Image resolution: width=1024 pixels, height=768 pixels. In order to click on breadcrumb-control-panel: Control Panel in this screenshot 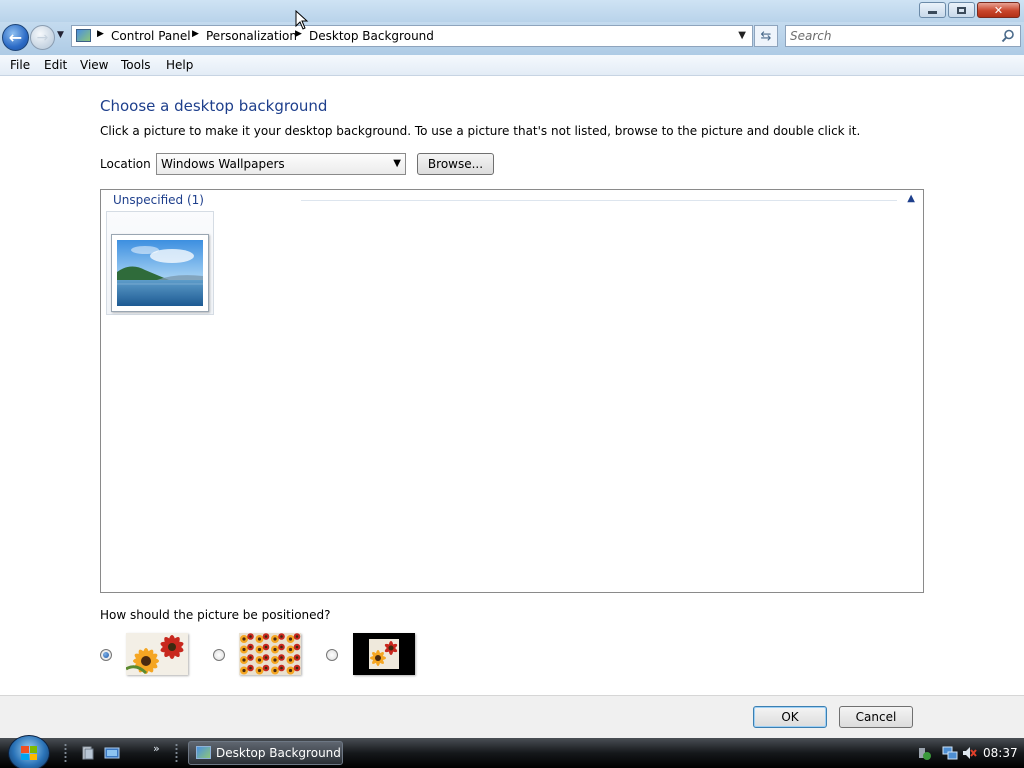, I will do `click(151, 36)`.